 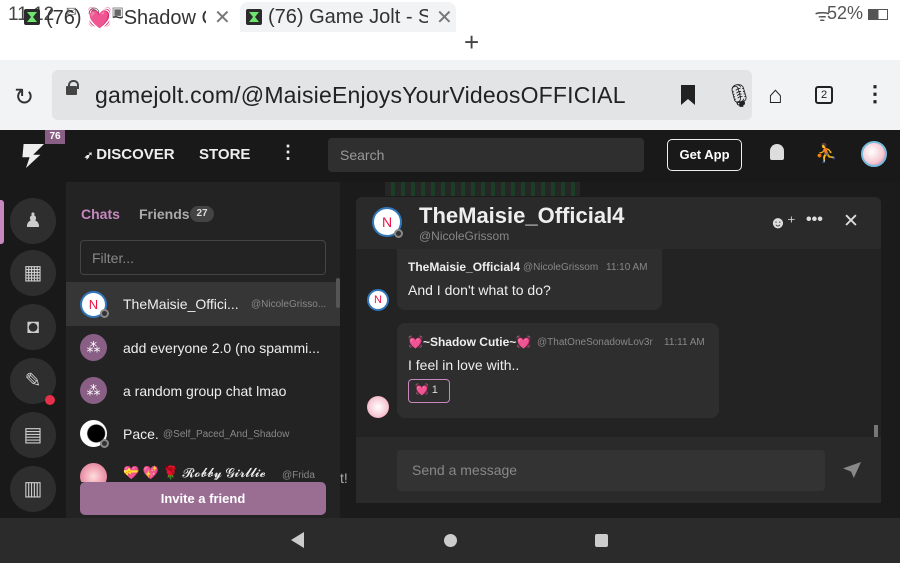 What do you see at coordinates (50, 400) in the screenshot?
I see `new-activity-dot` at bounding box center [50, 400].